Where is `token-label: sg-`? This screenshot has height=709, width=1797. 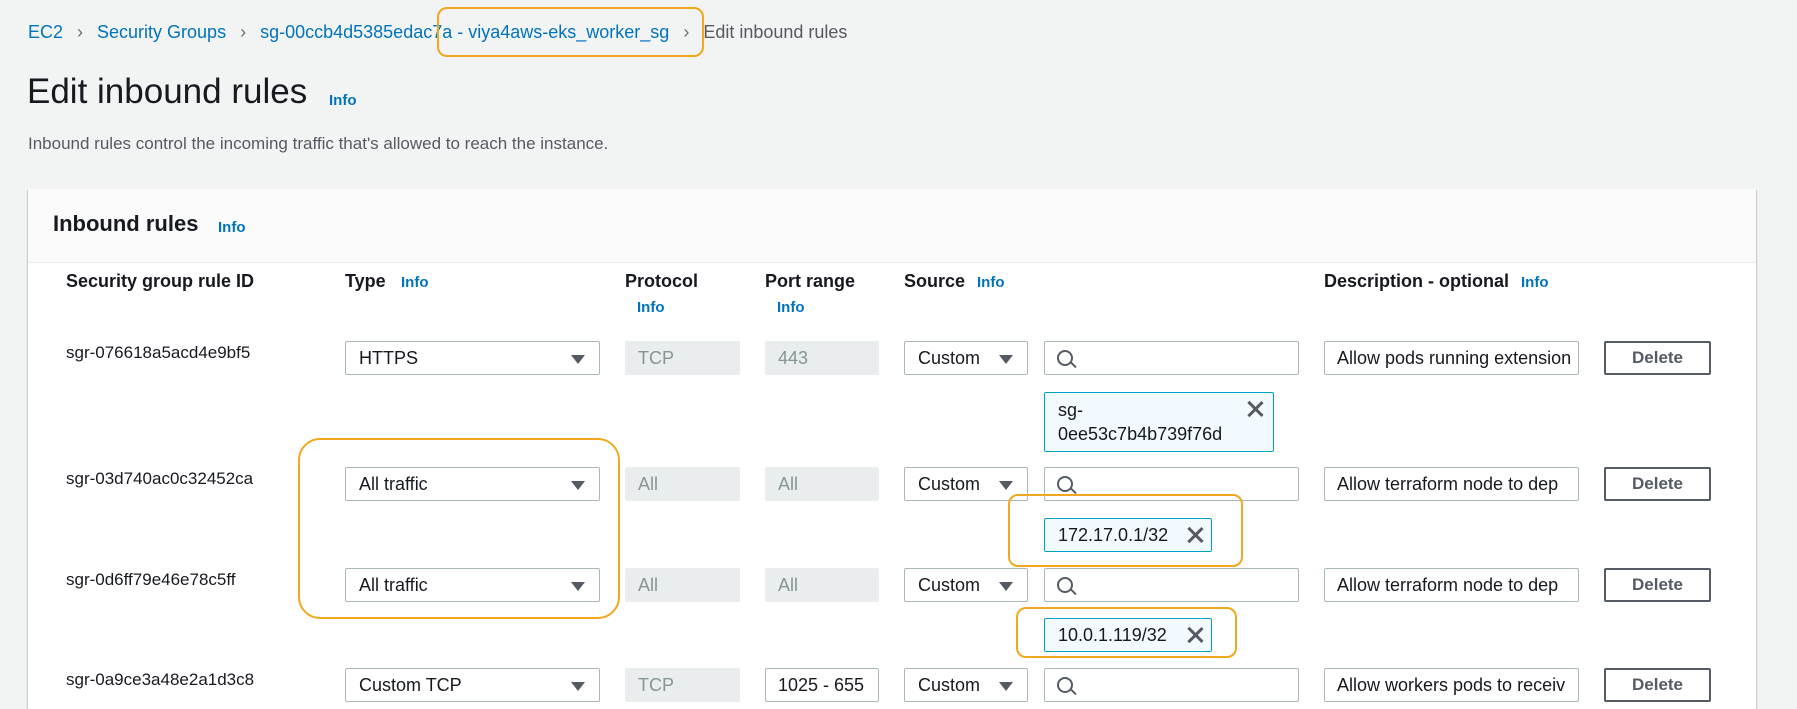
token-label: sg- is located at coordinates (1071, 410).